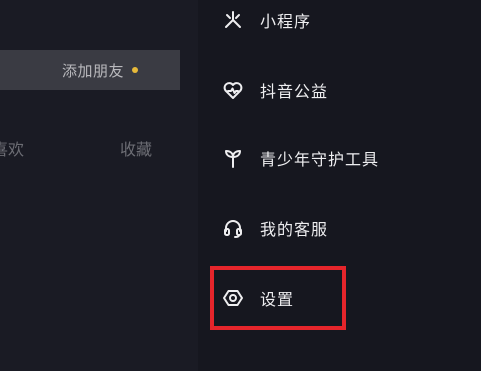 Image resolution: width=481 pixels, height=371 pixels. Describe the element at coordinates (278, 298) in the screenshot. I see `settings-highlight-box` at that location.